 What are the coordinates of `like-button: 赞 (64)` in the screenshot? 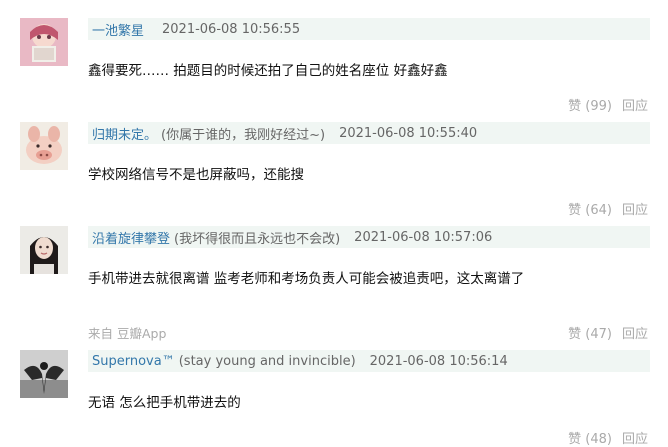 It's located at (590, 208).